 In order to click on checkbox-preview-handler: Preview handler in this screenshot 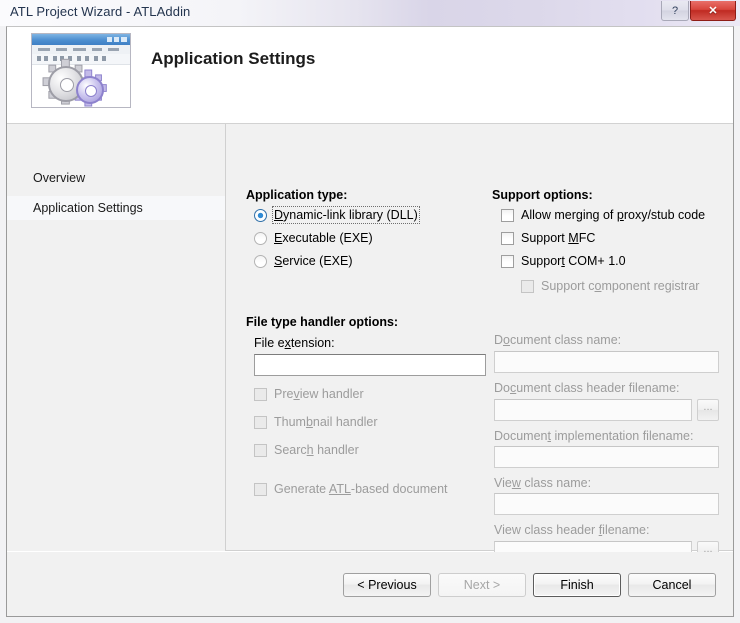, I will do `click(309, 394)`.